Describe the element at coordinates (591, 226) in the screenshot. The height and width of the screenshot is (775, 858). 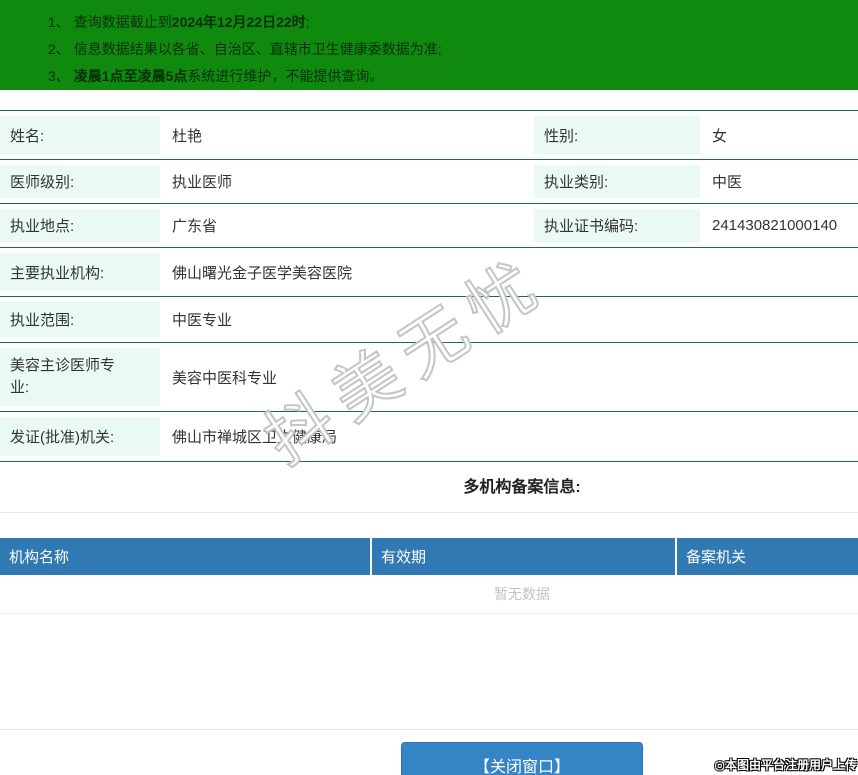
I see `certificate-number-label-text: 执业证书编码:` at that location.